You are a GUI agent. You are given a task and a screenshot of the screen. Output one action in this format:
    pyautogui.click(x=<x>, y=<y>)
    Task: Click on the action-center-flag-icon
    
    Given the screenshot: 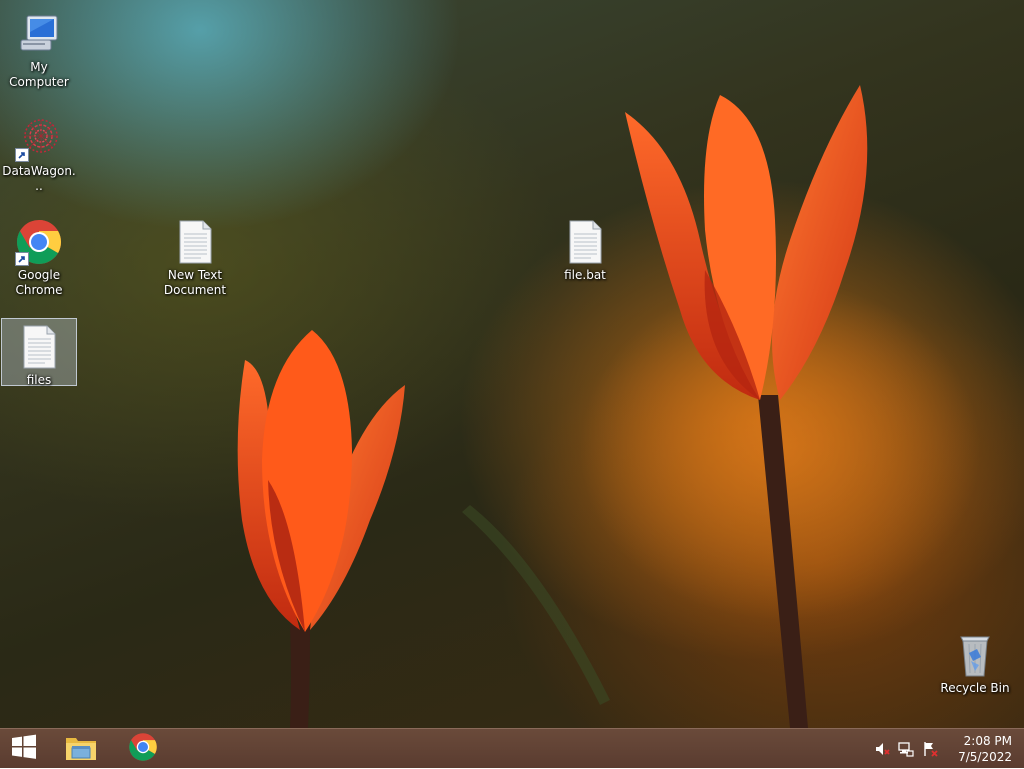 What is the action you would take?
    pyautogui.click(x=930, y=749)
    